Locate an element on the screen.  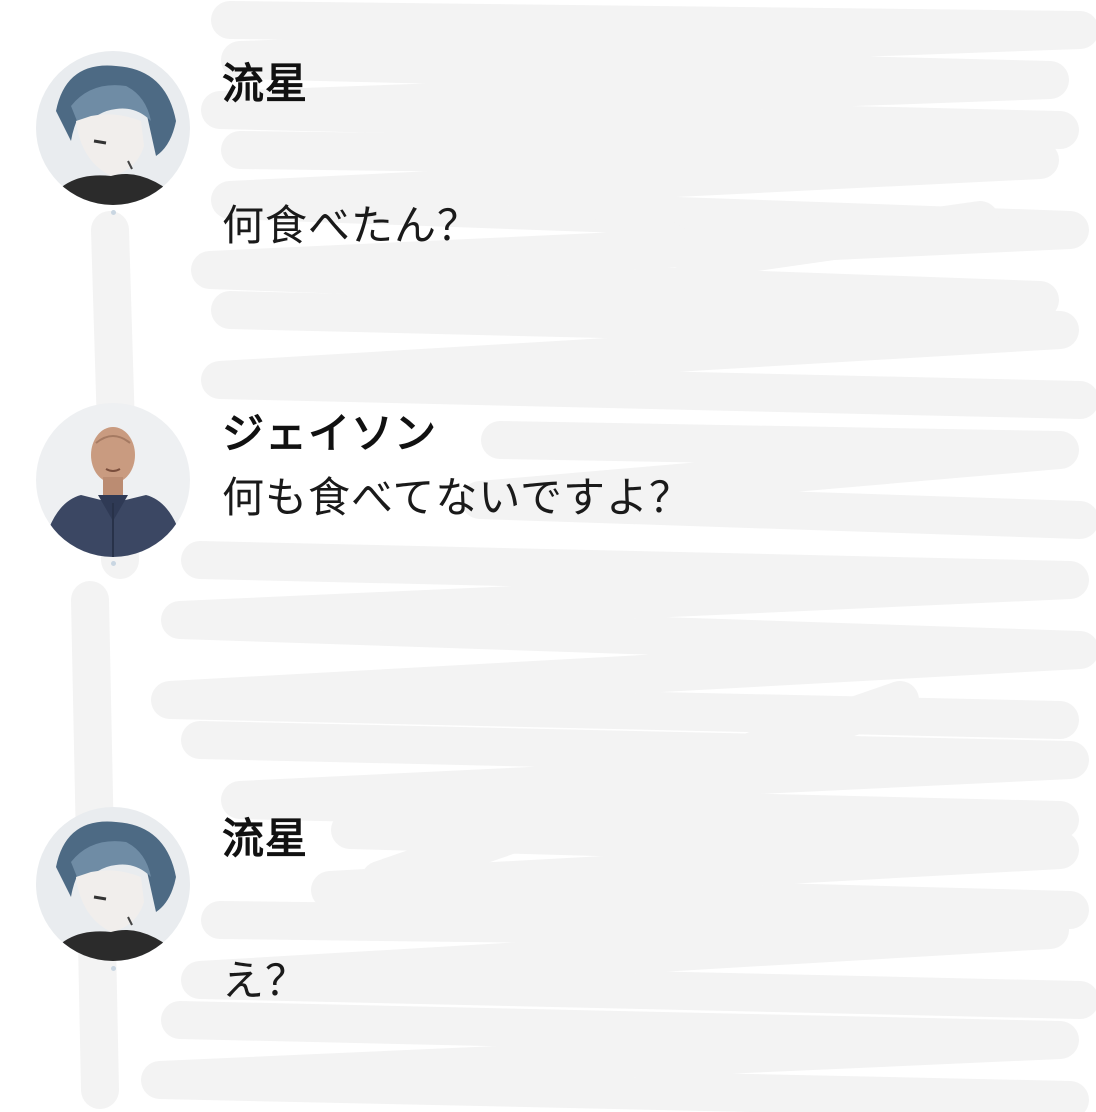
message-text: え？ is located at coordinates (265, 980).